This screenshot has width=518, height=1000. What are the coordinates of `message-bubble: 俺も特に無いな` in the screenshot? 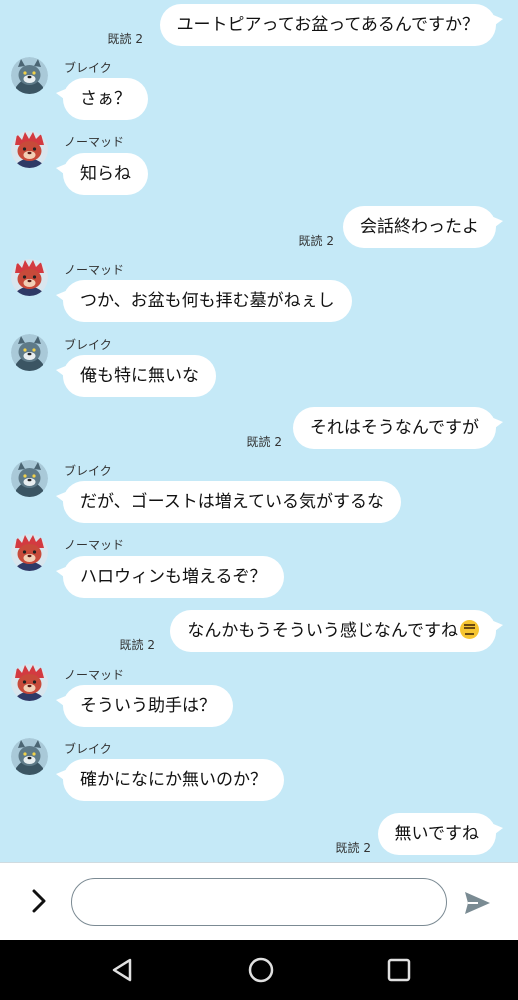 It's located at (136, 376).